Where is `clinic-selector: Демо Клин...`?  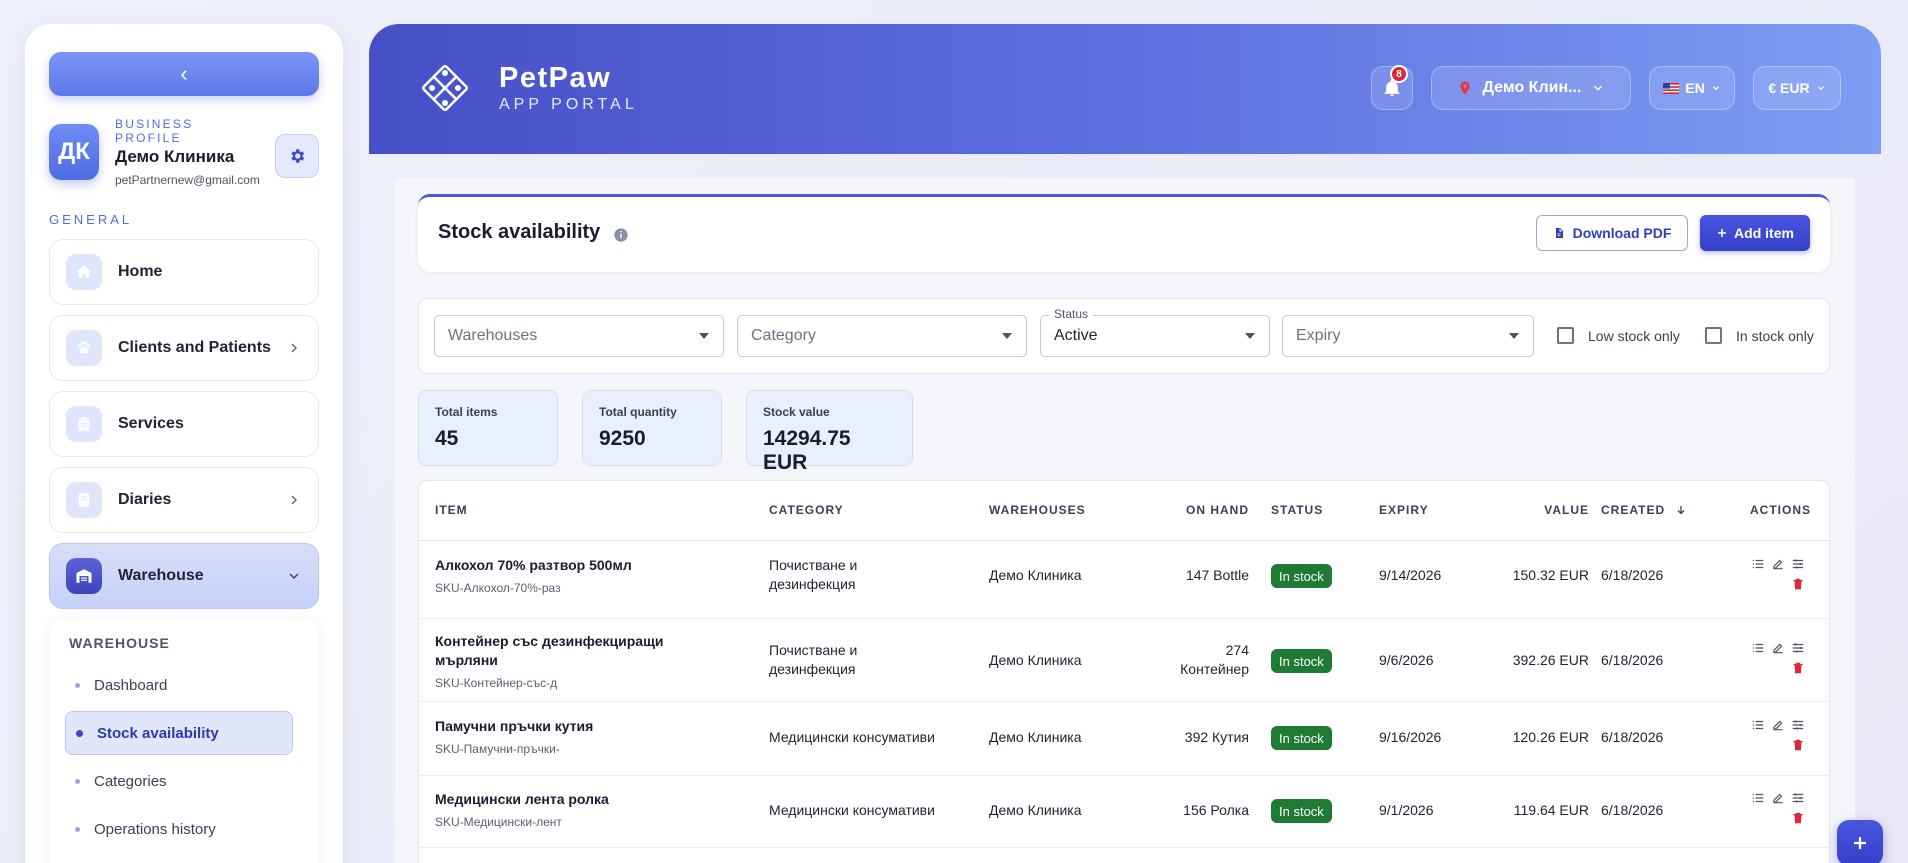 clinic-selector: Демо Клин... is located at coordinates (1531, 88).